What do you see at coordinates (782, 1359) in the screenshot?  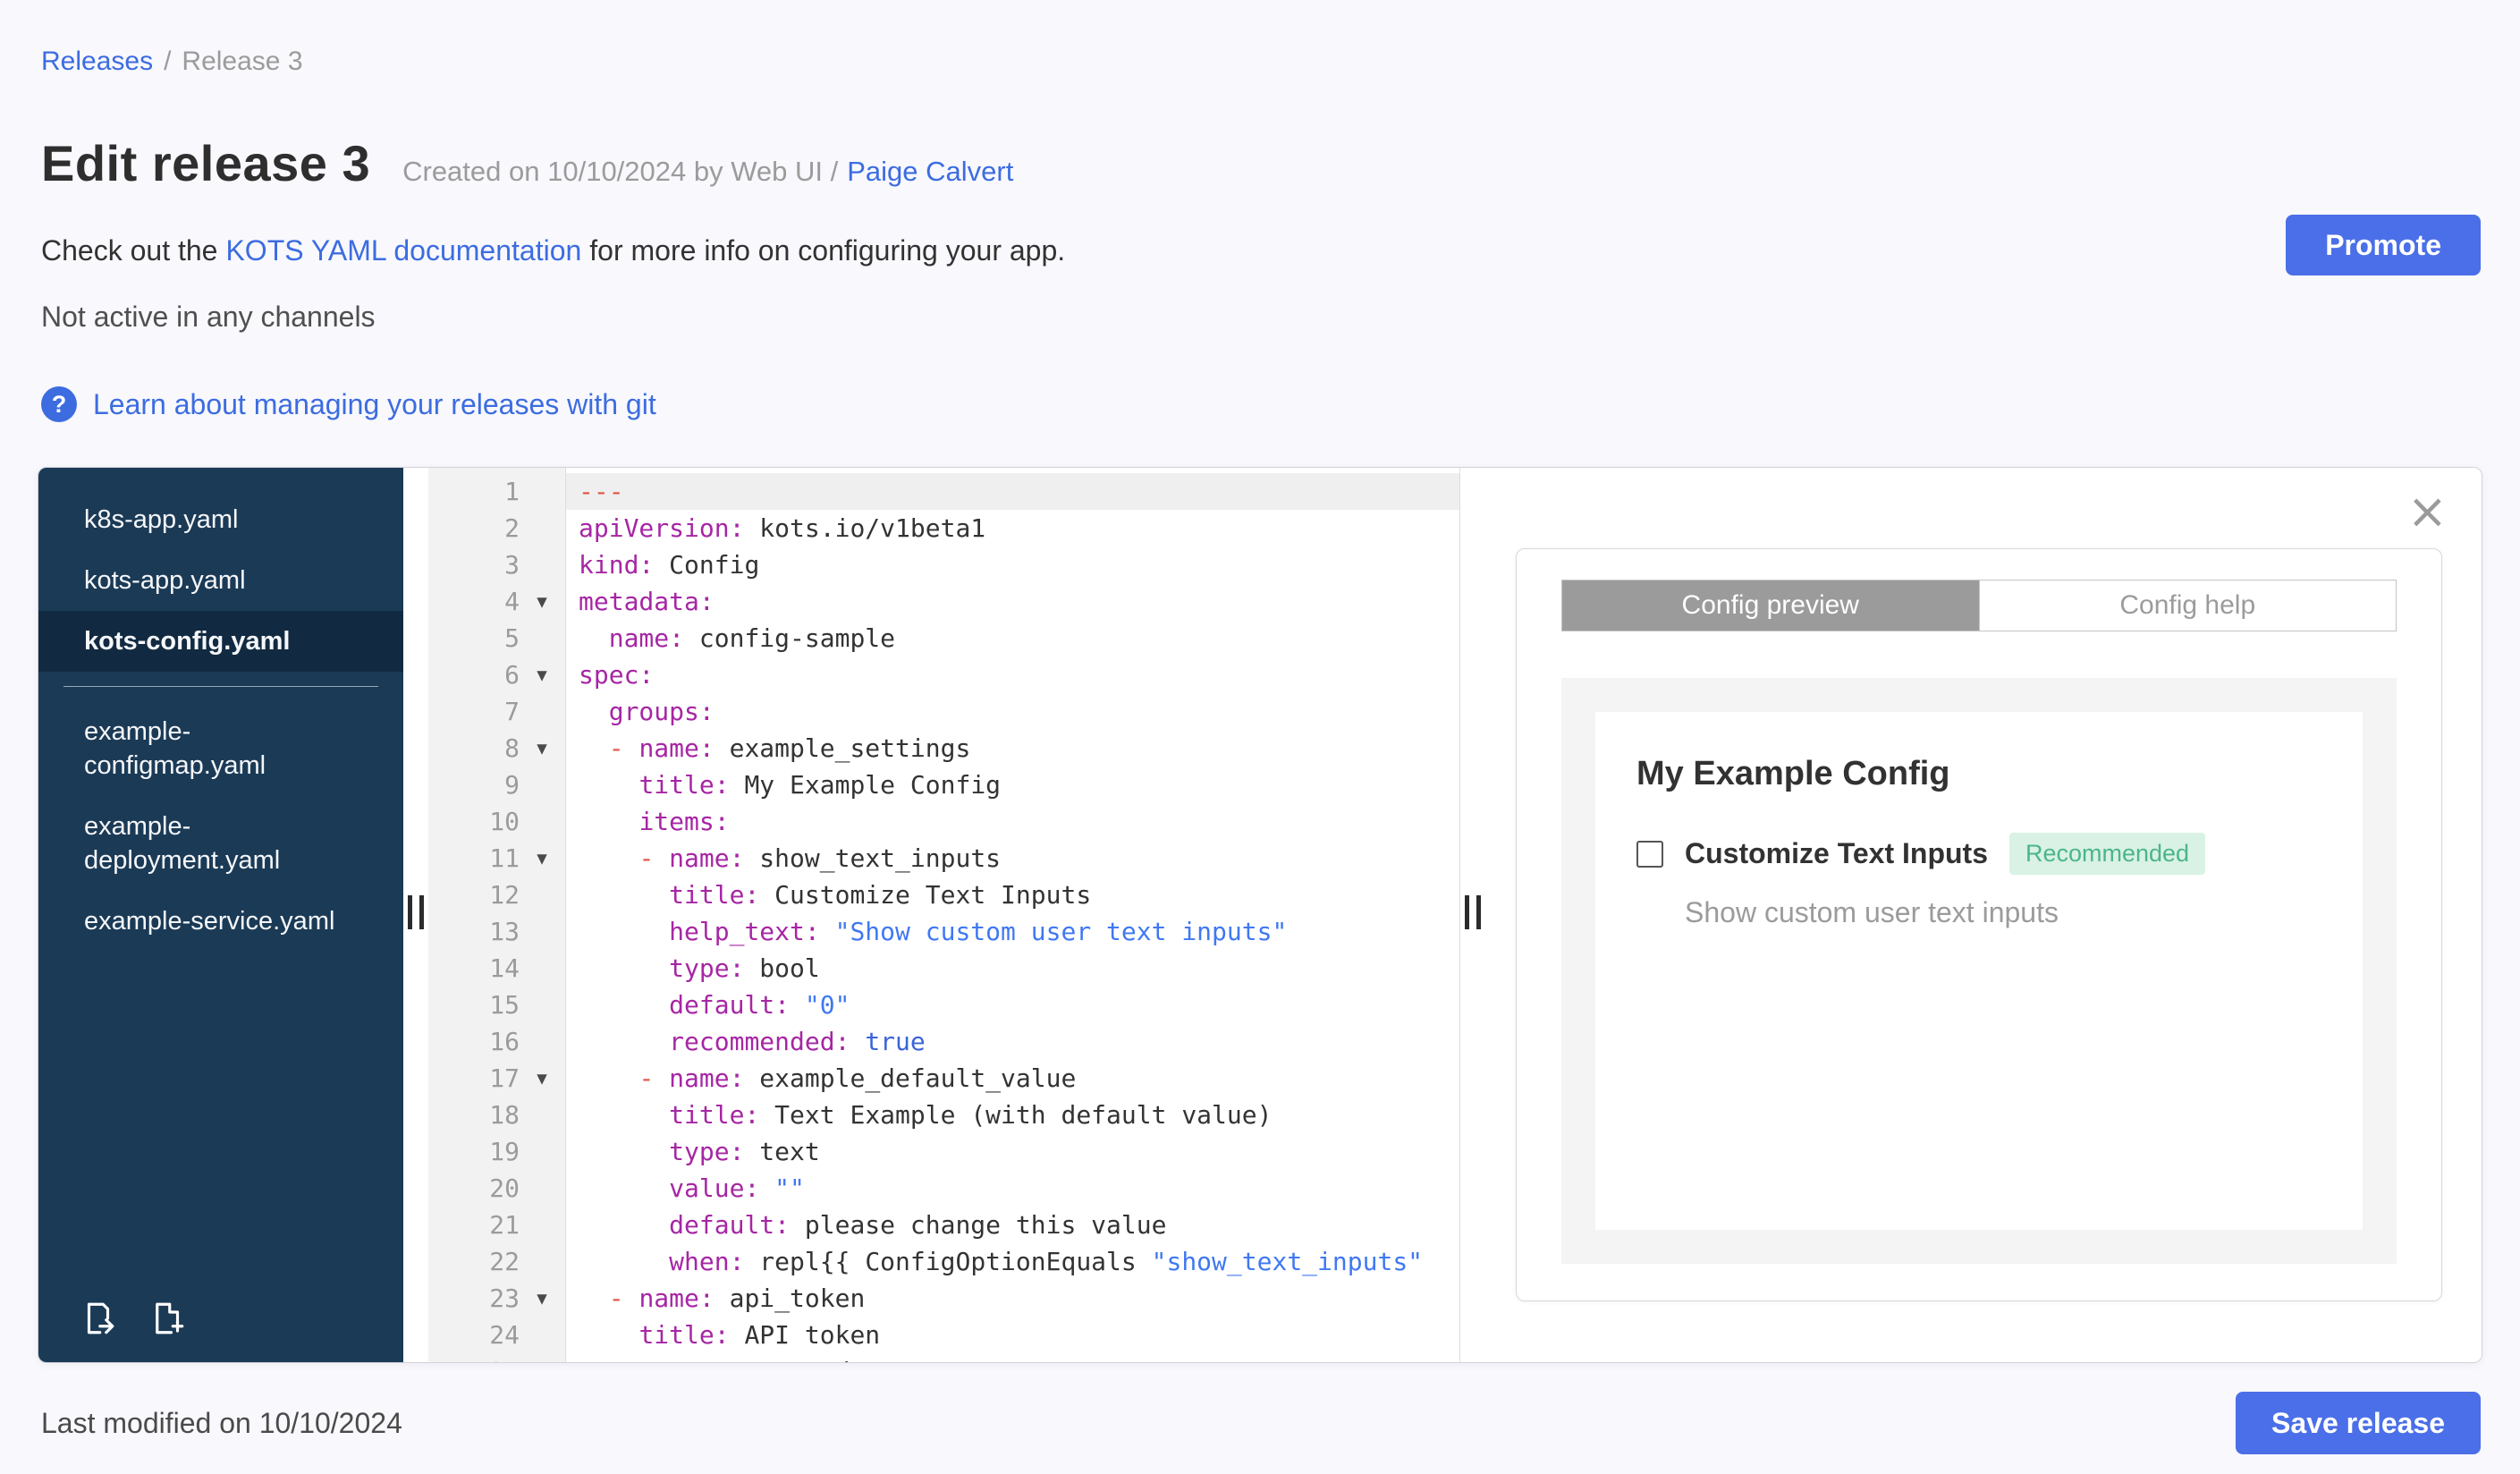 I see `token-plain: password` at bounding box center [782, 1359].